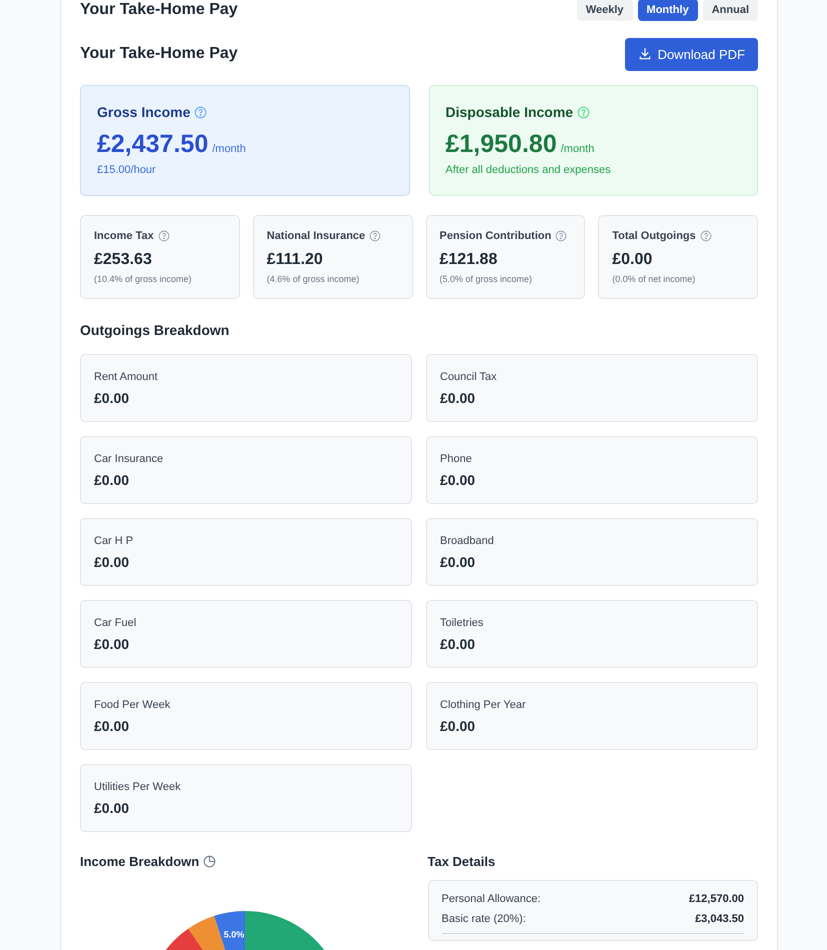  Describe the element at coordinates (133, 704) in the screenshot. I see `card-label: Food Per Week` at that location.